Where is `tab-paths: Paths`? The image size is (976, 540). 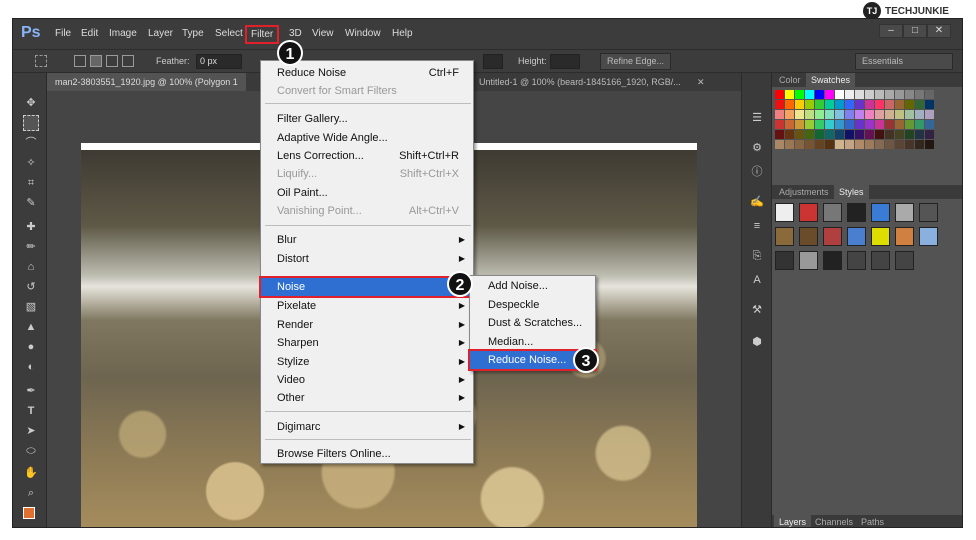 tab-paths: Paths is located at coordinates (872, 521).